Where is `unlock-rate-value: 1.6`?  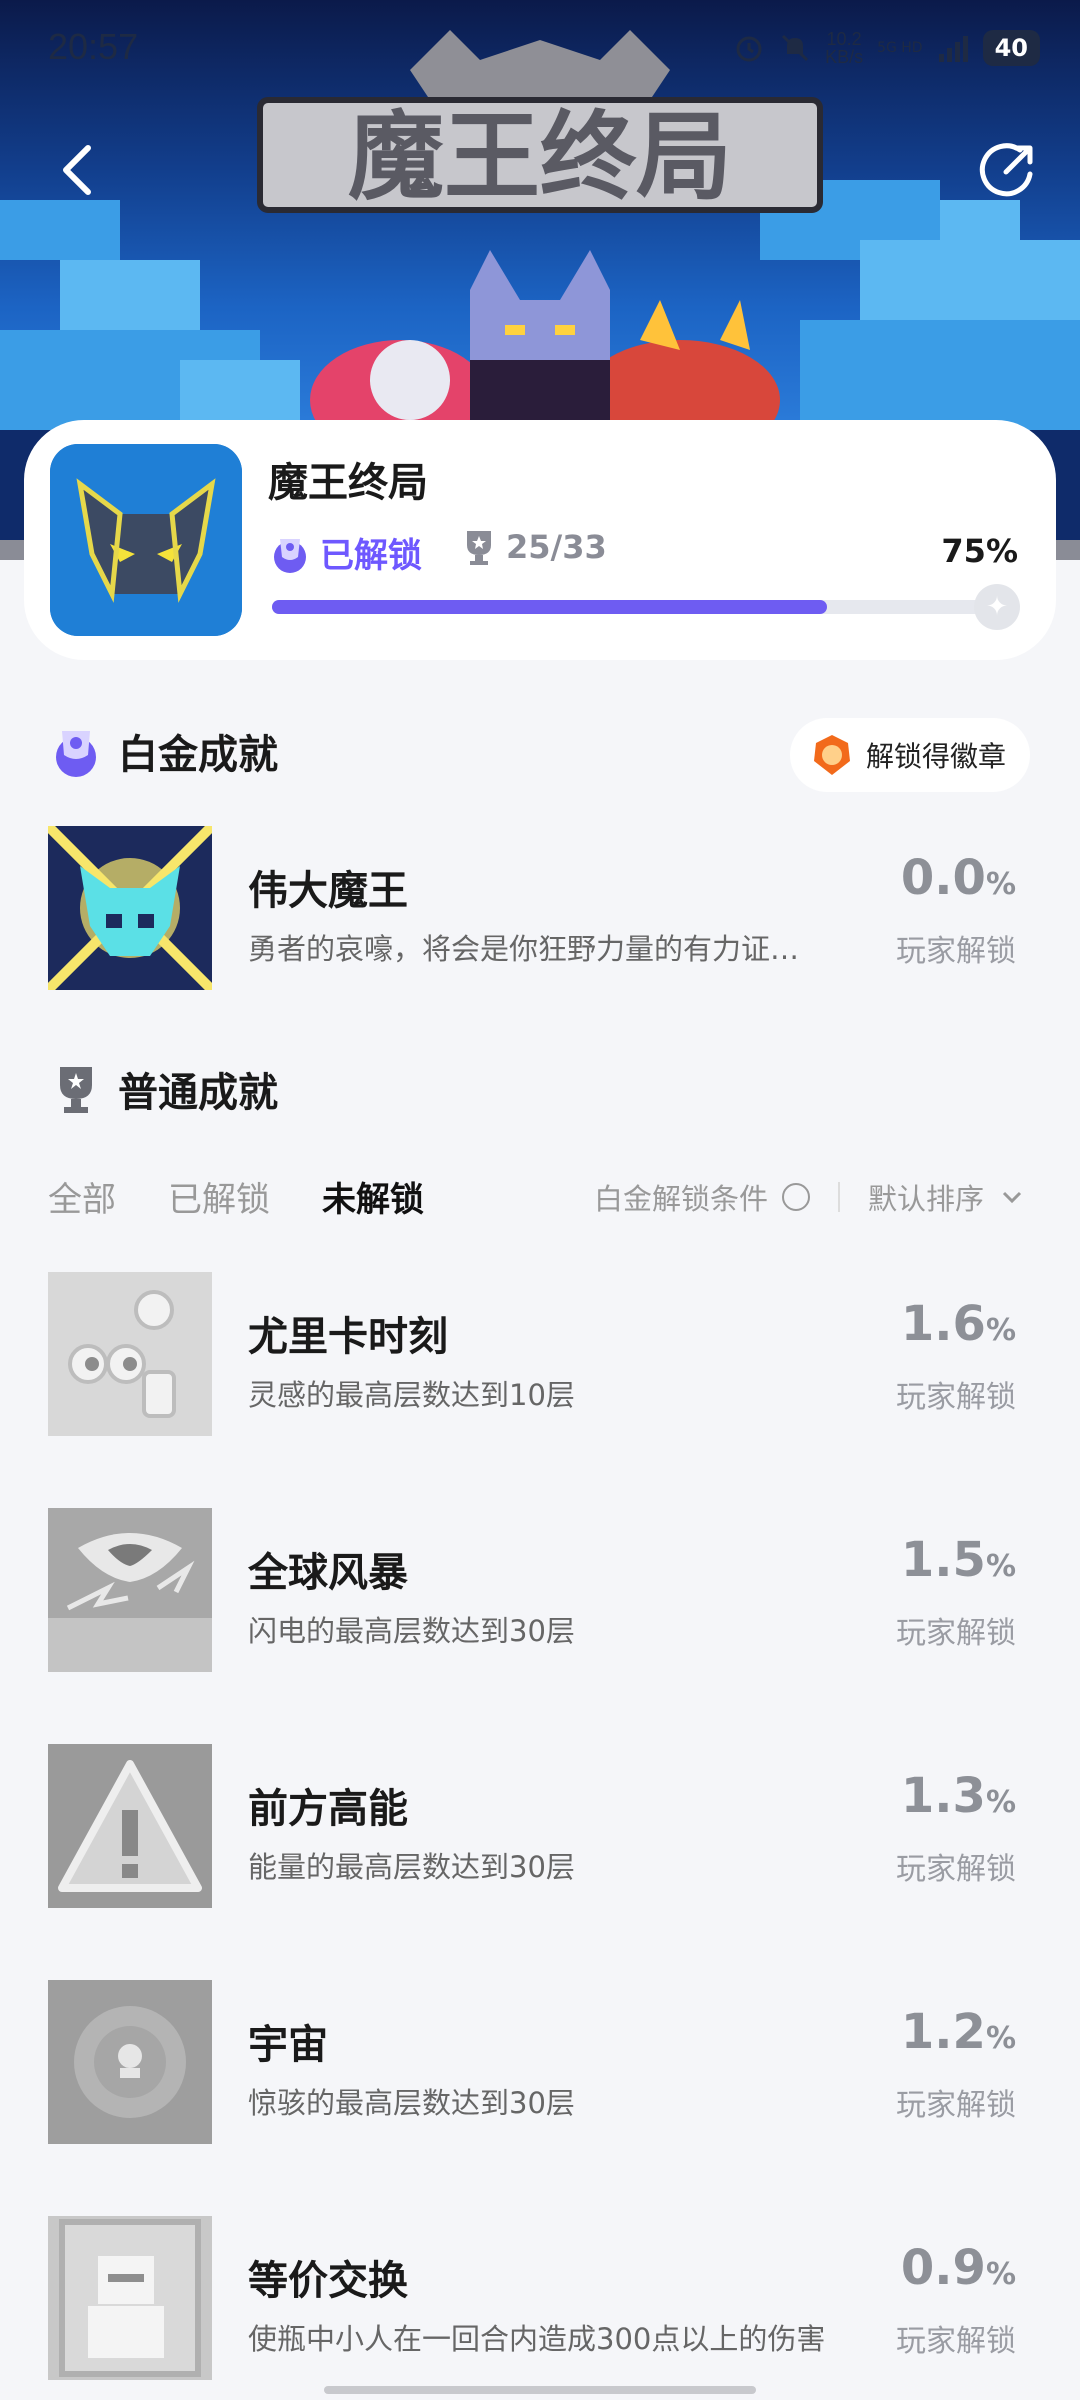
unlock-rate-value: 1.6 is located at coordinates (943, 1324).